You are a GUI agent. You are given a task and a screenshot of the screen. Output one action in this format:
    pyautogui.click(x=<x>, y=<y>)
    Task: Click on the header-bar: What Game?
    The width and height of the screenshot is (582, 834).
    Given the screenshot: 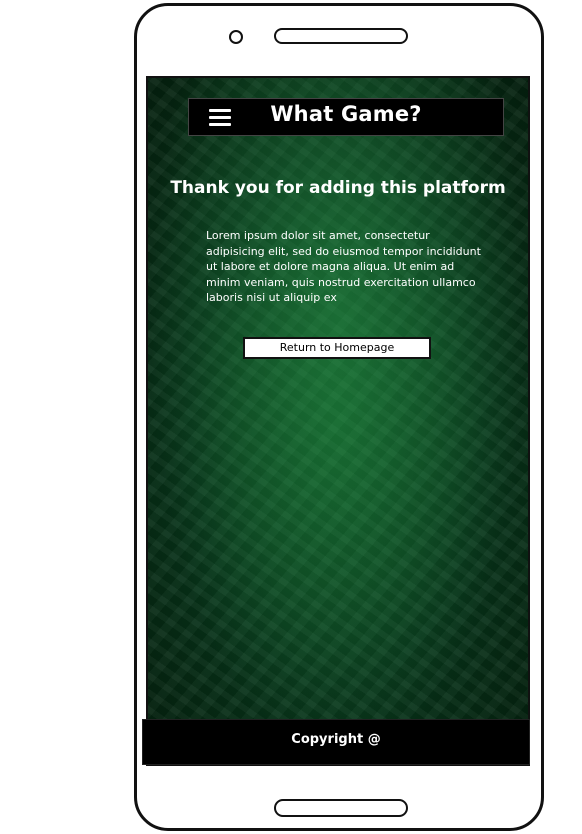 What is the action you would take?
    pyautogui.click(x=346, y=117)
    